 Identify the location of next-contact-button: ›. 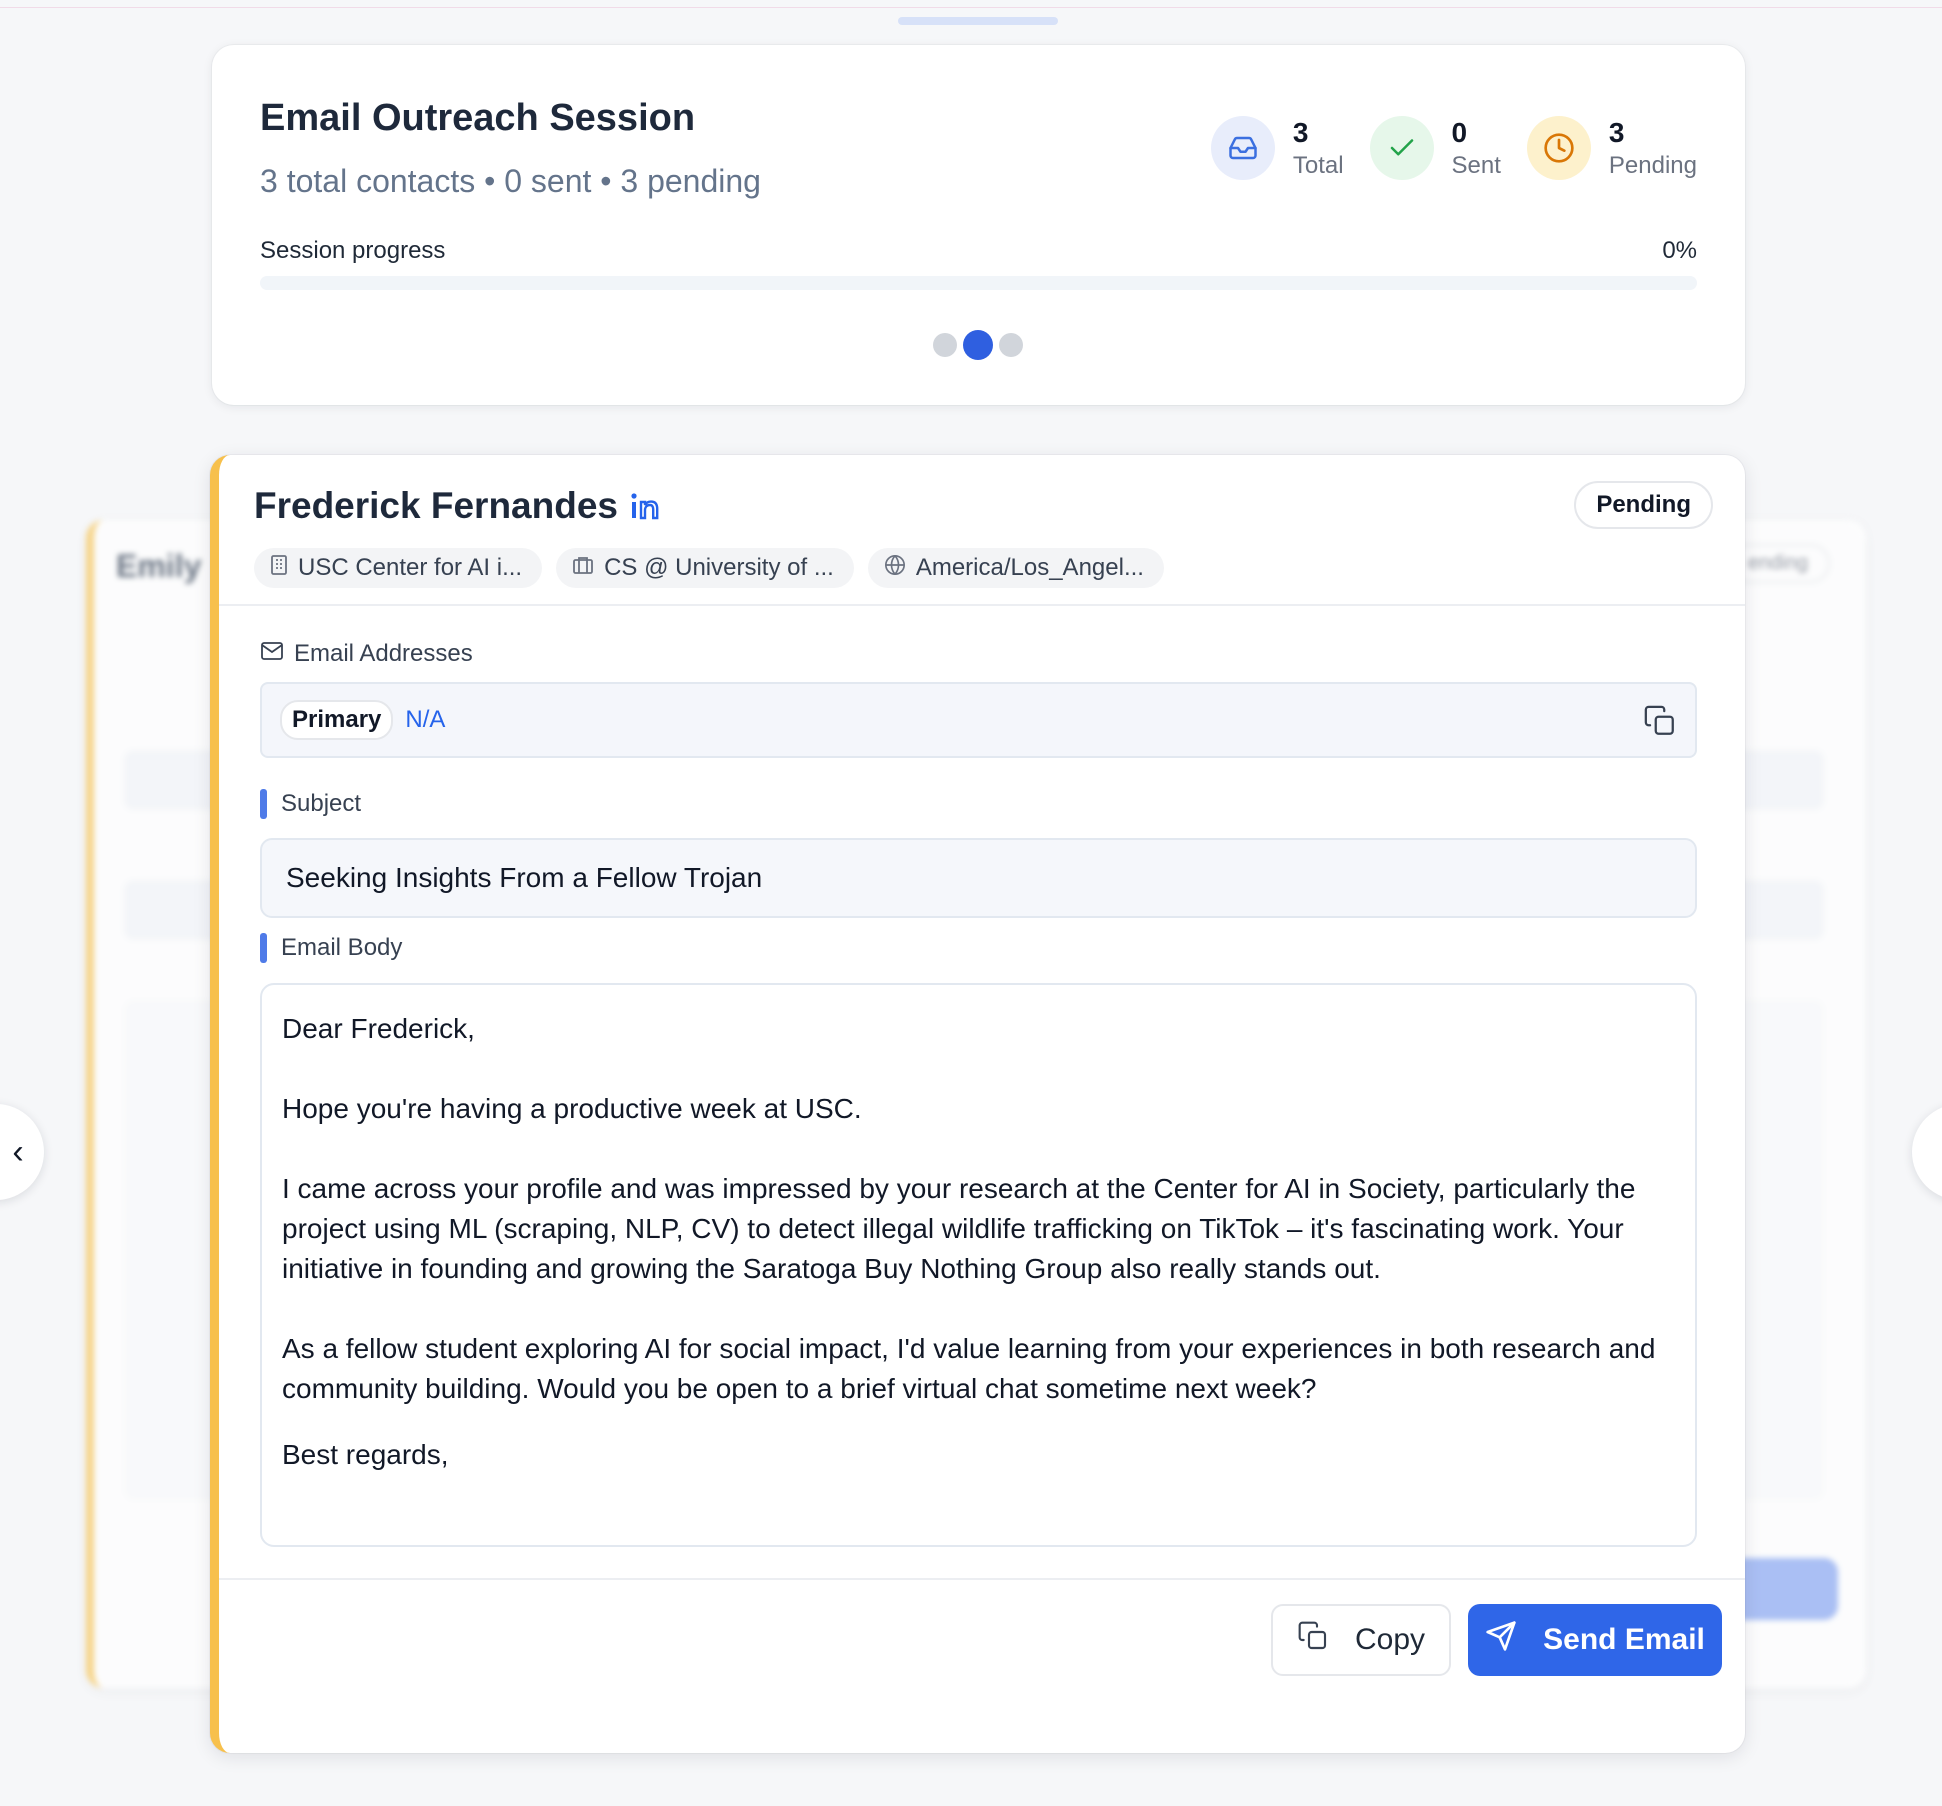
(1927, 1152).